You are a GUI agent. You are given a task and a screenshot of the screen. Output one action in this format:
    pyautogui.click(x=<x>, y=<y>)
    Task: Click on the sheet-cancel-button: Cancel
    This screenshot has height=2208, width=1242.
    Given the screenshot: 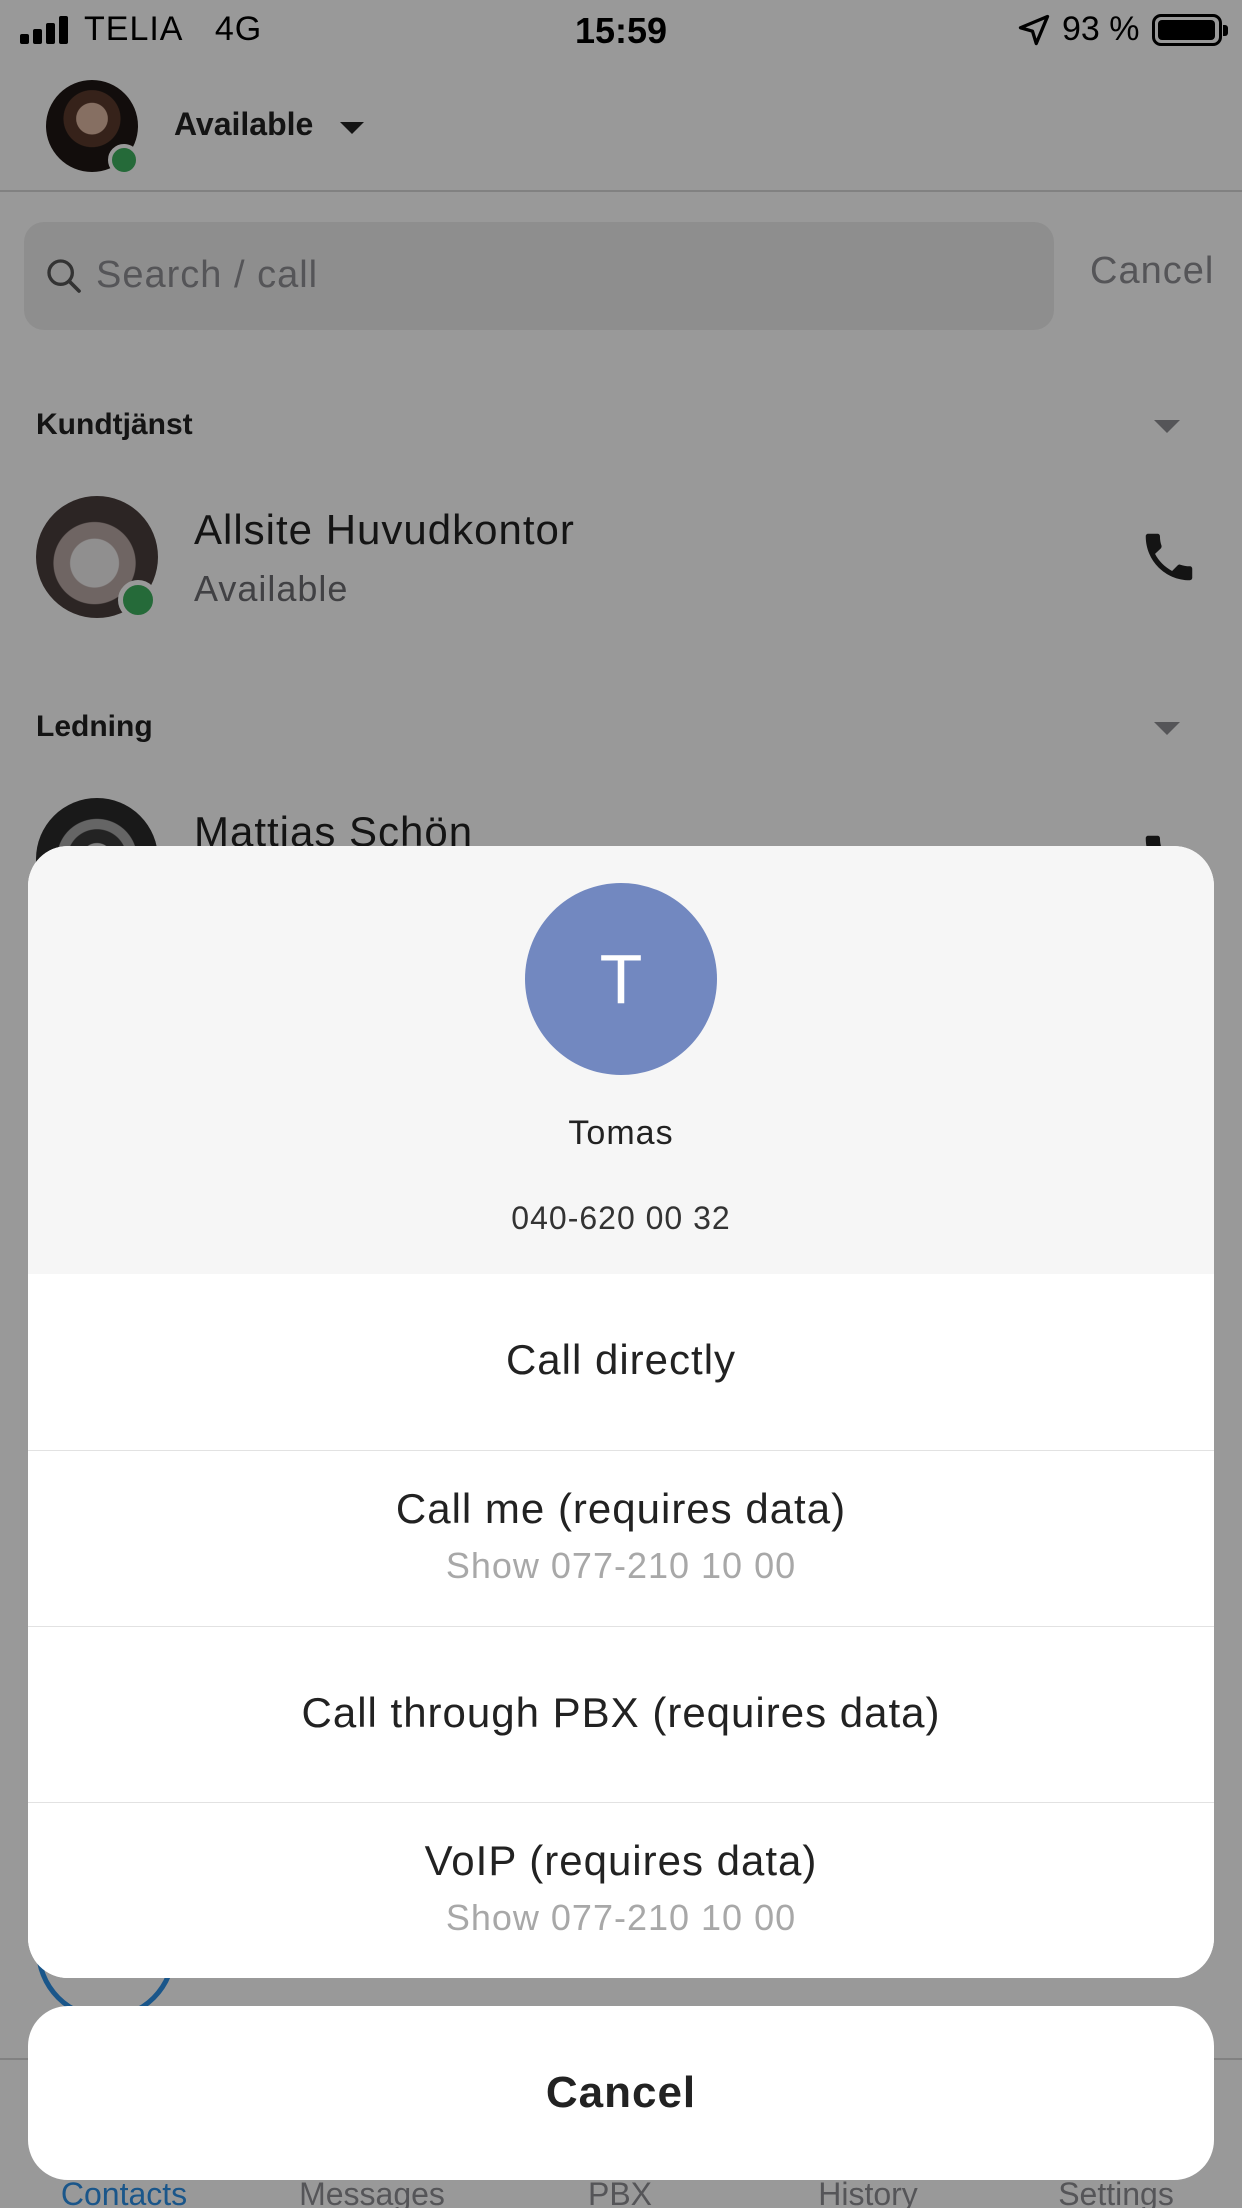 What is the action you would take?
    pyautogui.click(x=621, y=2093)
    